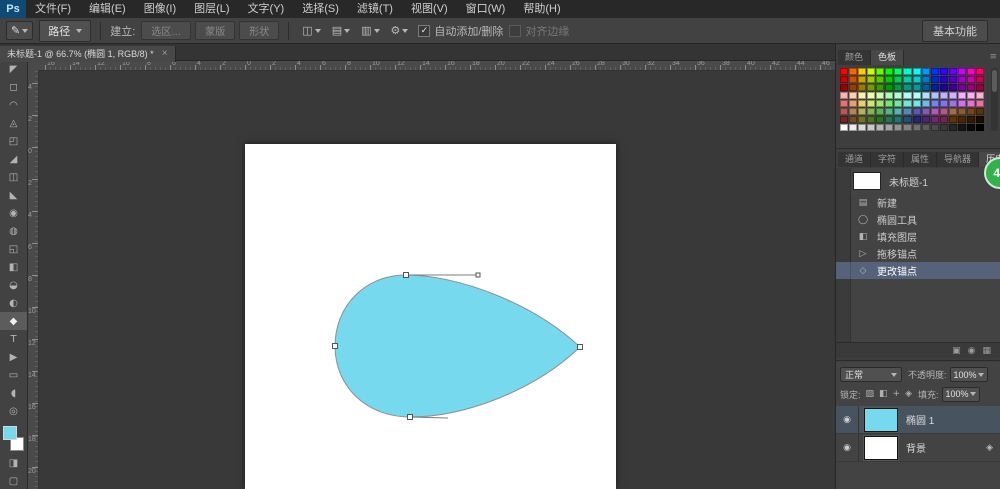 The image size is (1000, 489). What do you see at coordinates (921, 159) in the screenshot?
I see `panel-tab: 属性` at bounding box center [921, 159].